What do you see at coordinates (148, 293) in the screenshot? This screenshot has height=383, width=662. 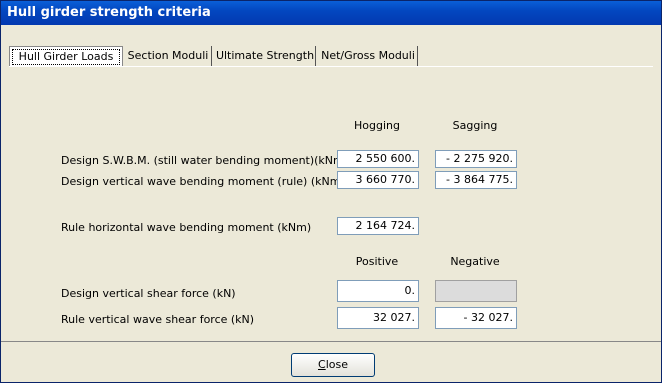 I see `label-design-vsf: Design vertical shear force (kN)` at bounding box center [148, 293].